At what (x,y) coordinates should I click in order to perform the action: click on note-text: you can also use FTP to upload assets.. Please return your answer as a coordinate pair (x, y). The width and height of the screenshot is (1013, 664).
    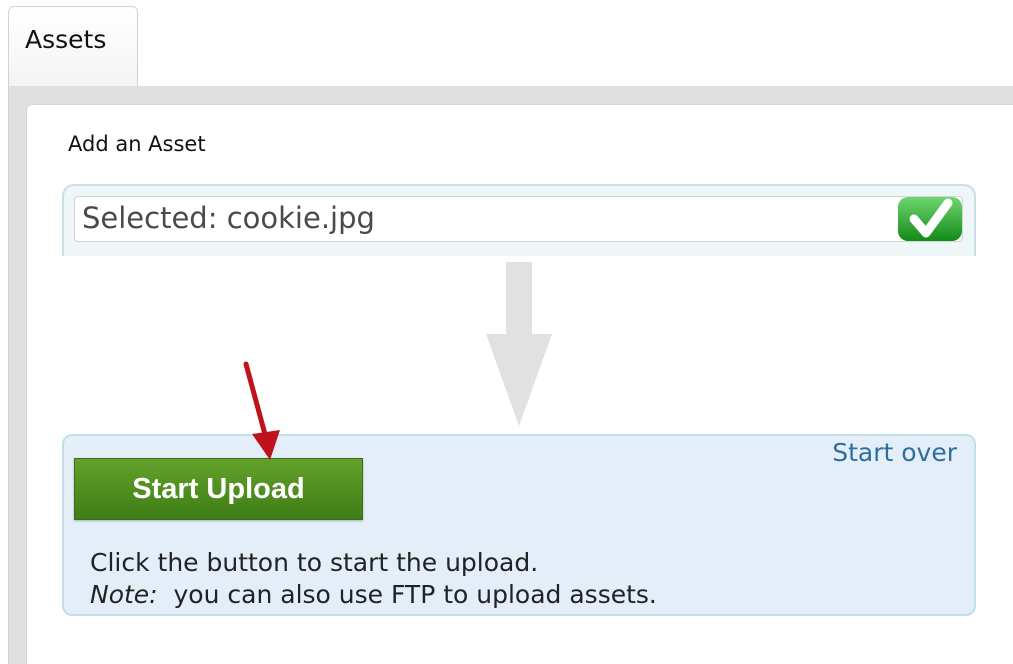
    Looking at the image, I should click on (415, 594).